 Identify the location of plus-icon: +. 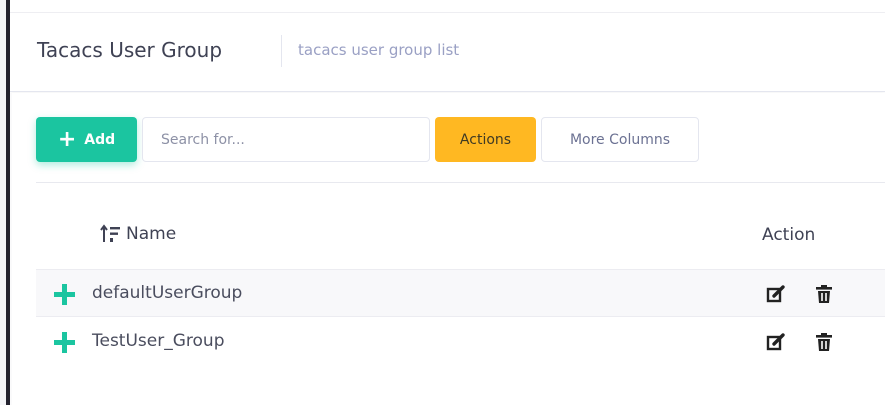
(67, 139).